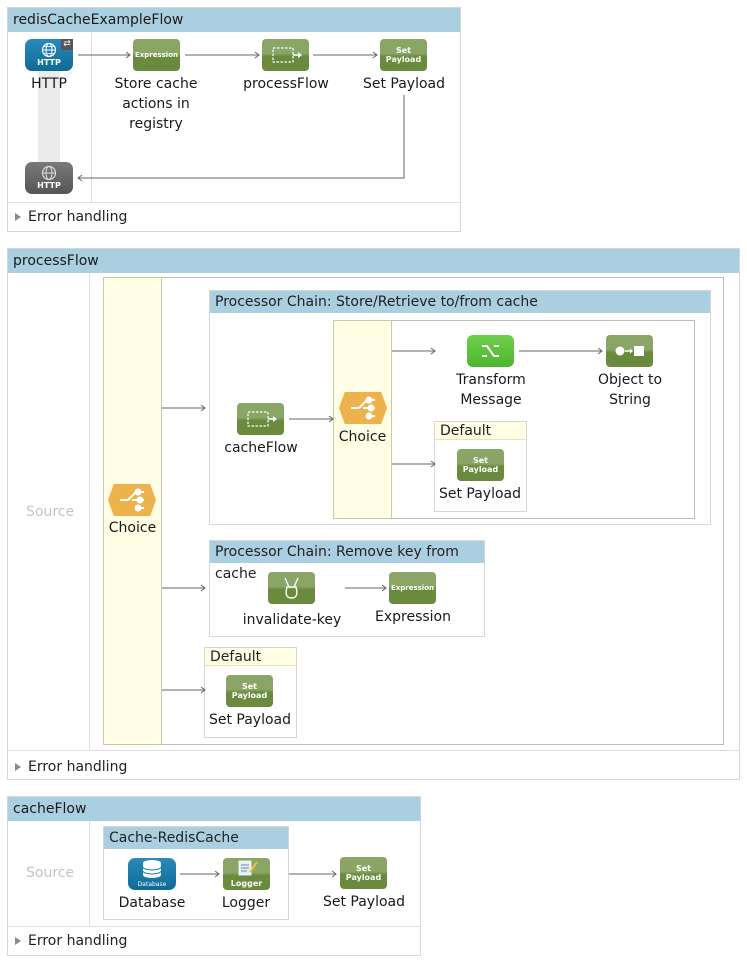 Image resolution: width=747 pixels, height=963 pixels. What do you see at coordinates (152, 874) in the screenshot?
I see `database-node: Database` at bounding box center [152, 874].